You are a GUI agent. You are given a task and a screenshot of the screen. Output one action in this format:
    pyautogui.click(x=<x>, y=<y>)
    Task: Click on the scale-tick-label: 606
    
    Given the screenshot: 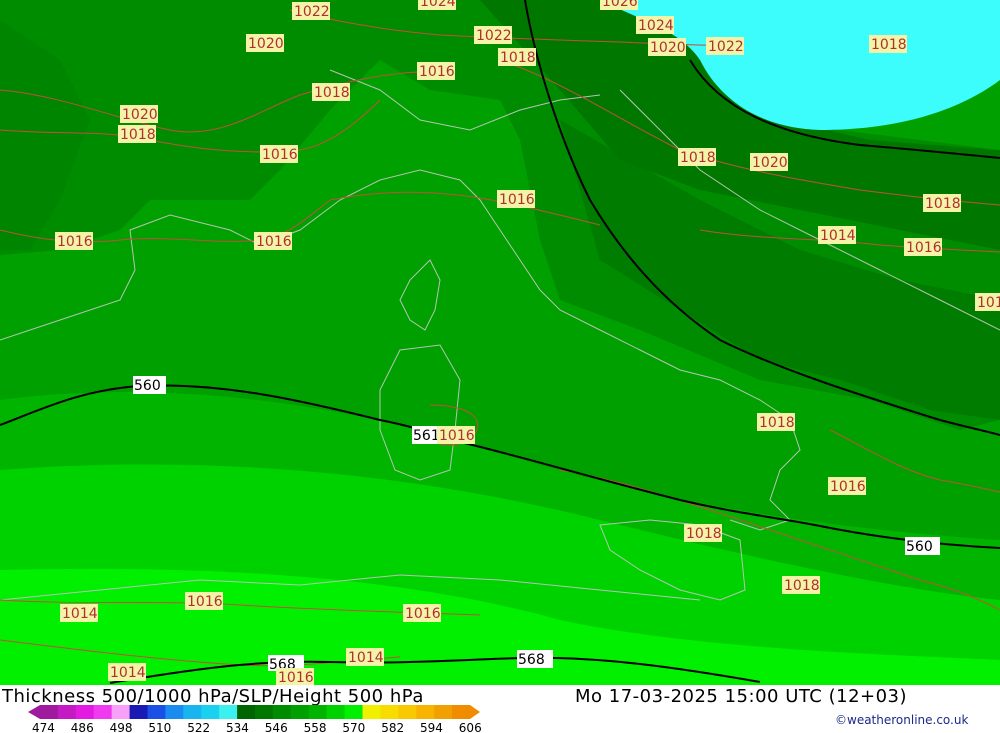 What is the action you would take?
    pyautogui.click(x=470, y=727)
    